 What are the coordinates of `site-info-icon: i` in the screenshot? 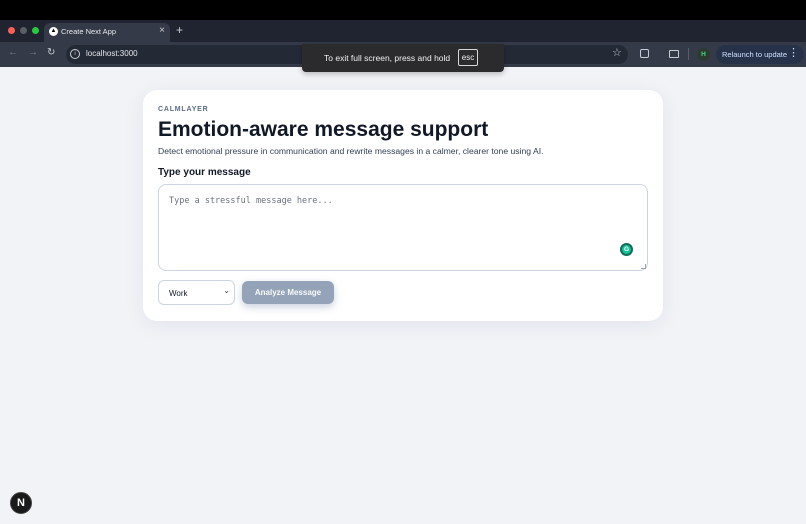 It's located at (75, 54).